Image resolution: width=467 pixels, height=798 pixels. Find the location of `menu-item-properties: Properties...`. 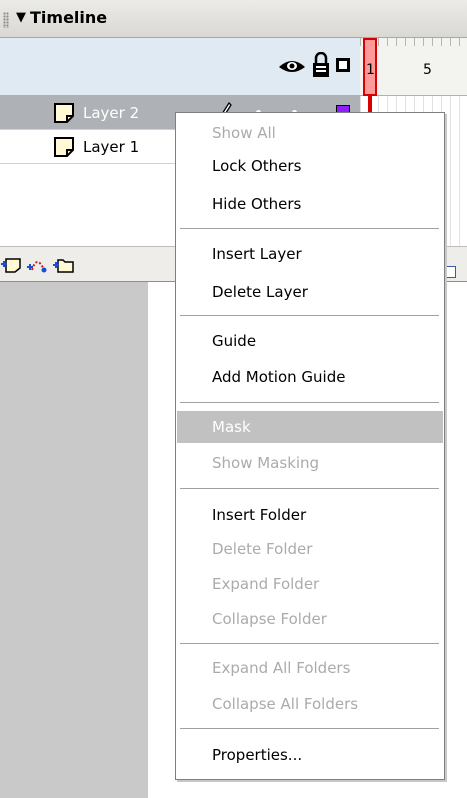

menu-item-properties: Properties... is located at coordinates (310, 755).